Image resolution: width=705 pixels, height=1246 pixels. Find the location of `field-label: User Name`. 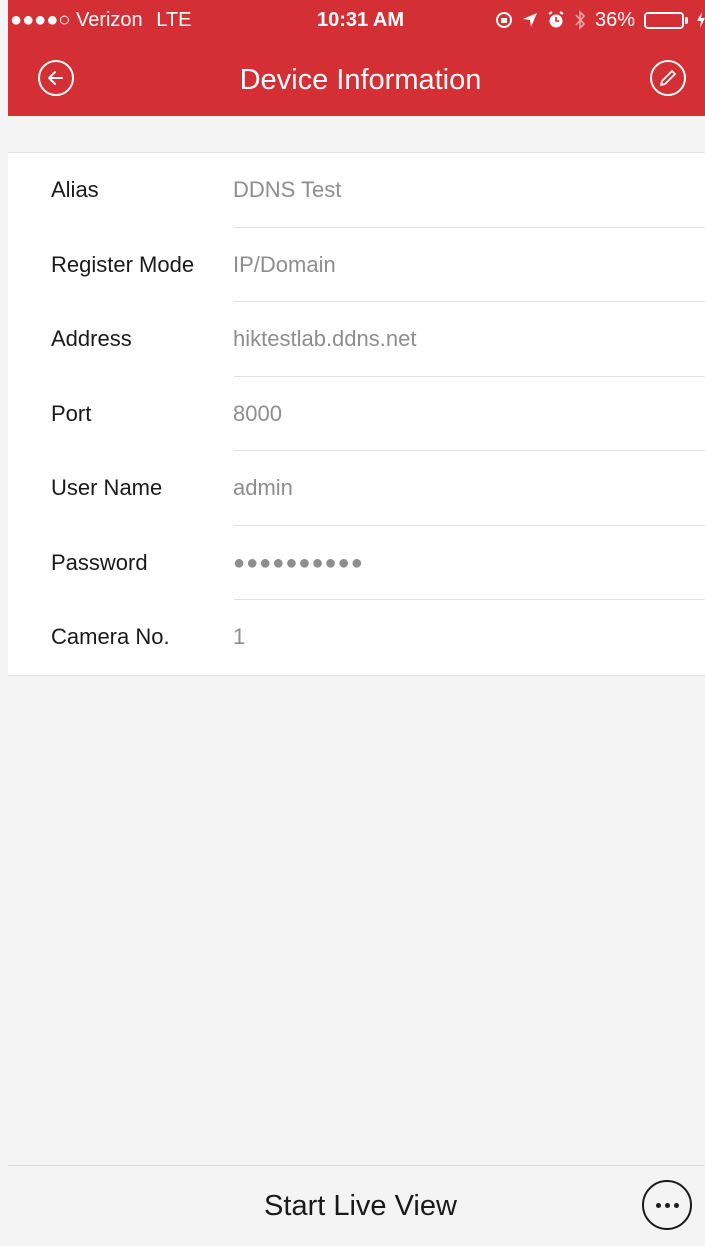

field-label: User Name is located at coordinates (107, 487).